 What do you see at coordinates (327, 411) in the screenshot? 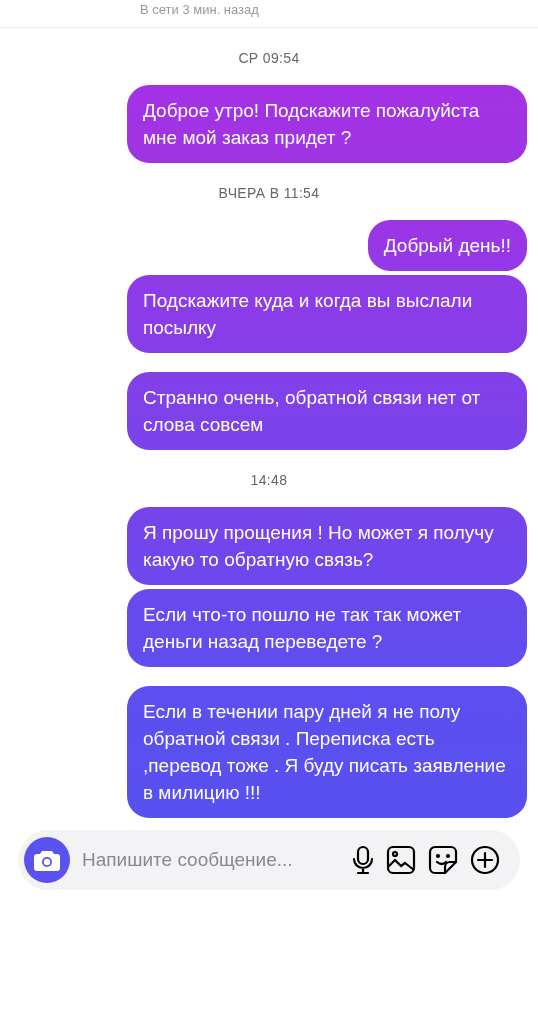
I see `message-bubble: Странно очень, обратной связи нет от слова совсем` at bounding box center [327, 411].